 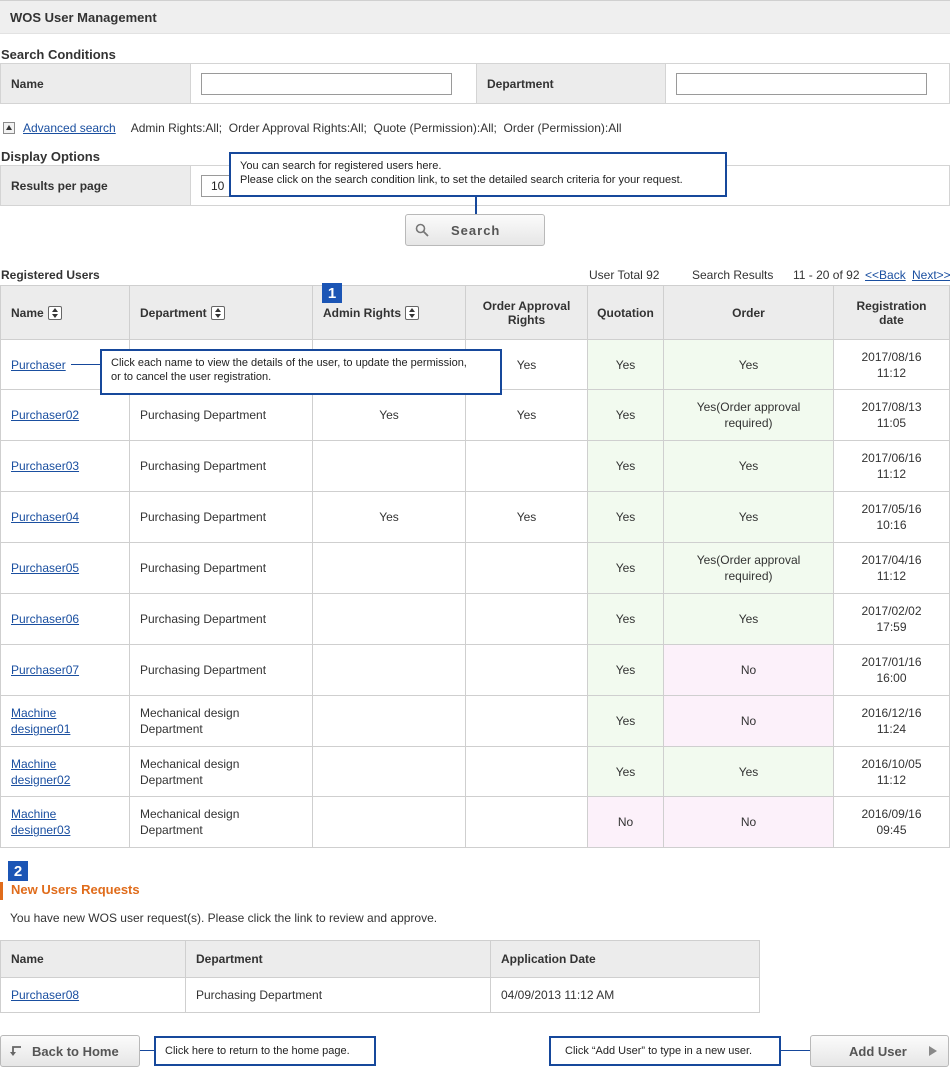 I want to click on step-badge-2: 2, so click(x=18, y=871).